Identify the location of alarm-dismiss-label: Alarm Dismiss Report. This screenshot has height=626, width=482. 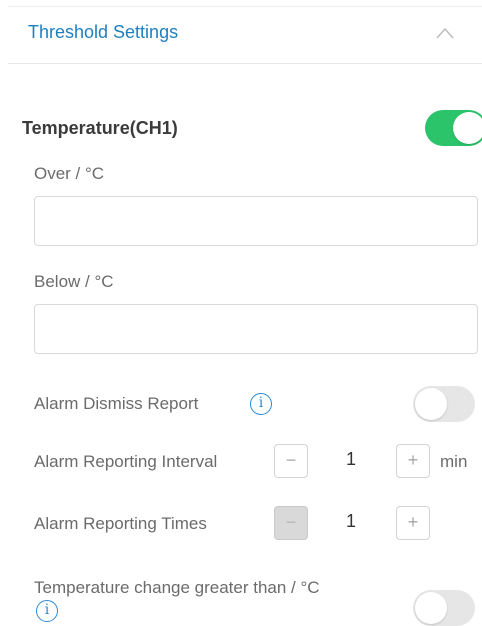
(116, 403).